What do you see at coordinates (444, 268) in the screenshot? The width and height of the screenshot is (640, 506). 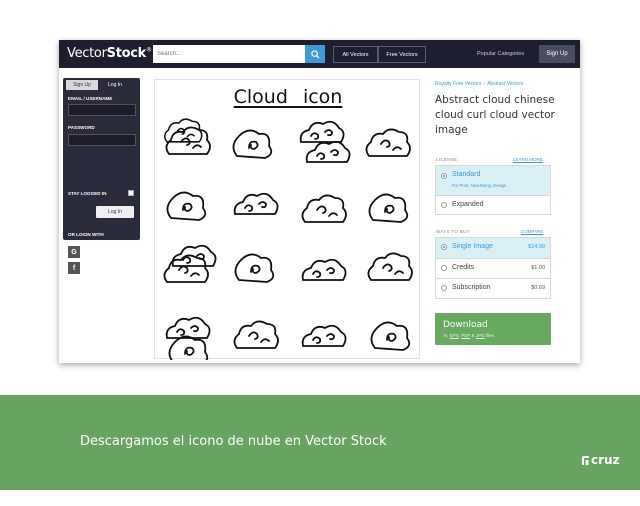 I see `credits-radio` at bounding box center [444, 268].